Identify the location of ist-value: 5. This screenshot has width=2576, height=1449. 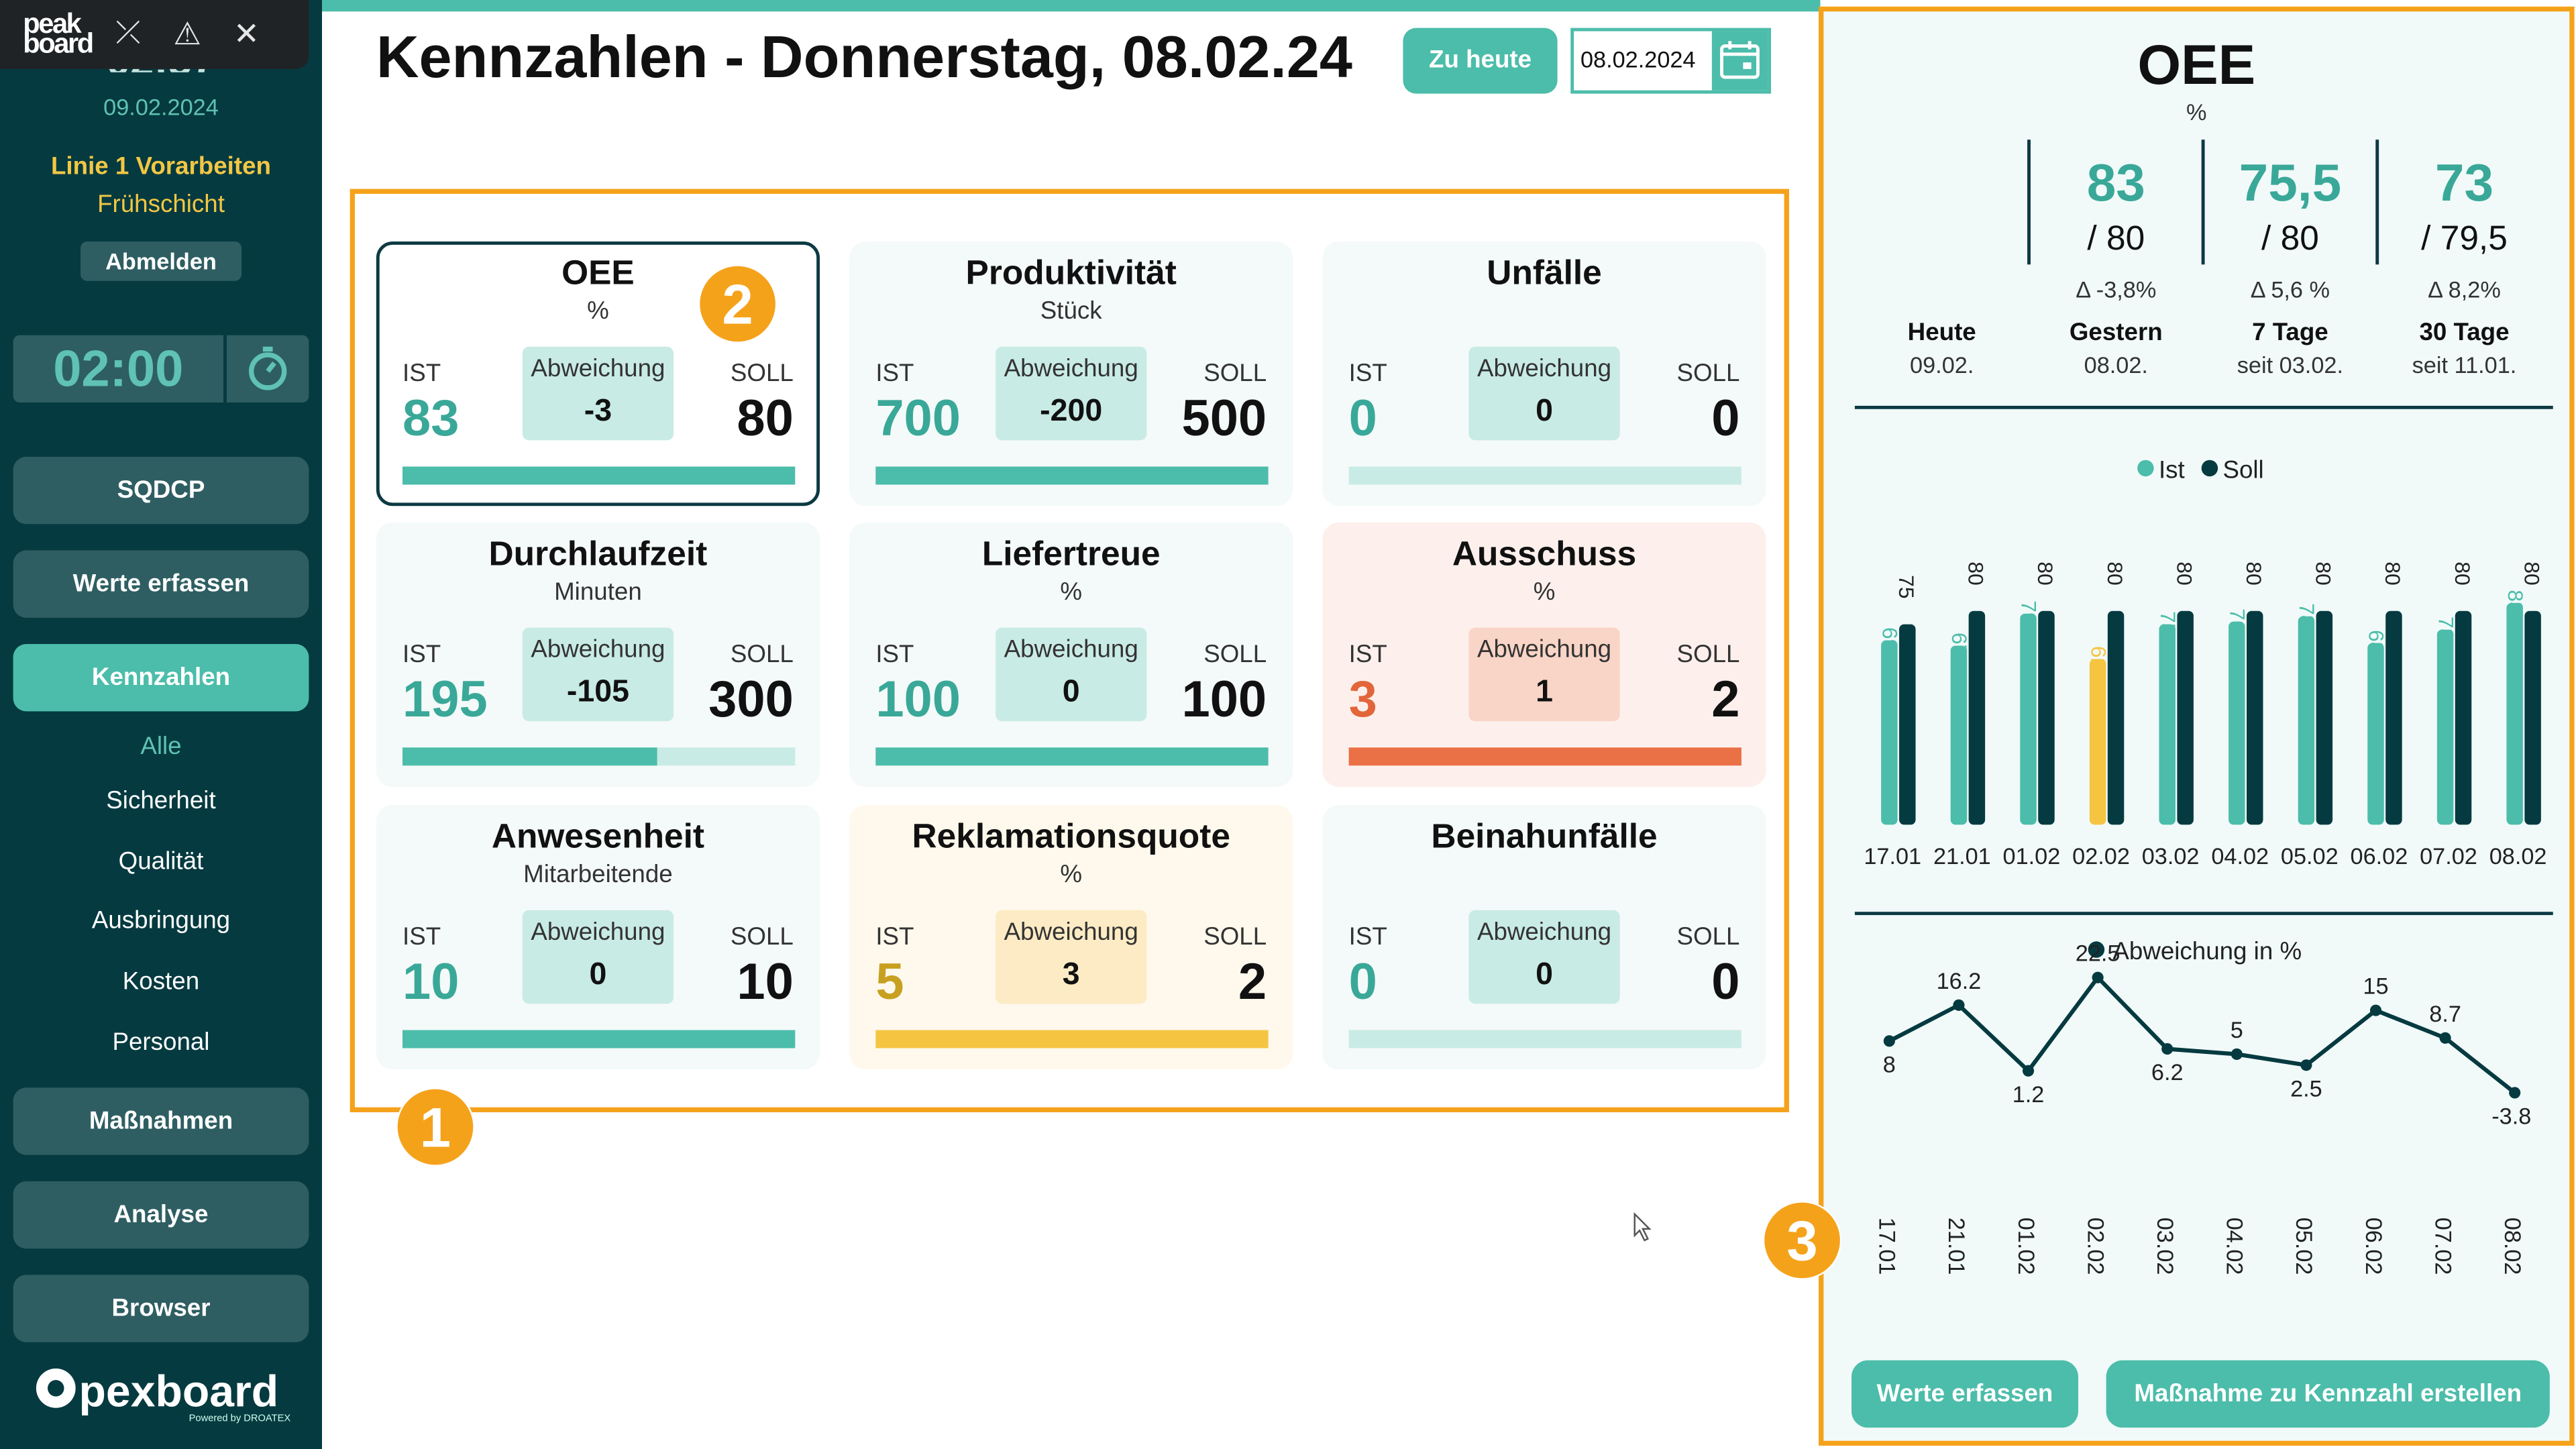
(889, 982).